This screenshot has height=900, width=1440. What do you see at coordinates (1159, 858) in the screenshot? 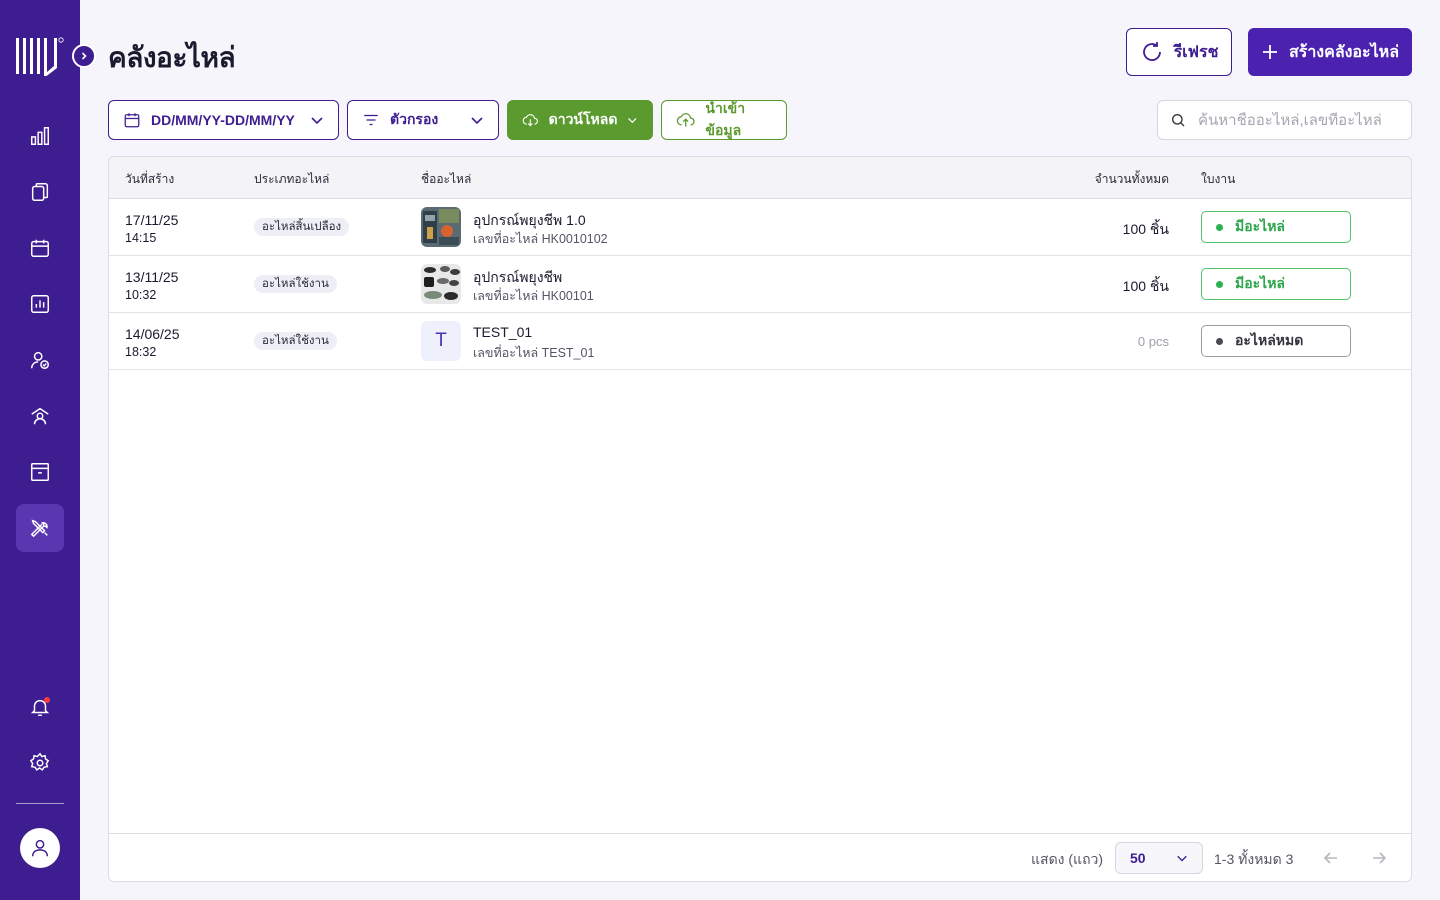
I see `rows-per-page-select: 50` at bounding box center [1159, 858].